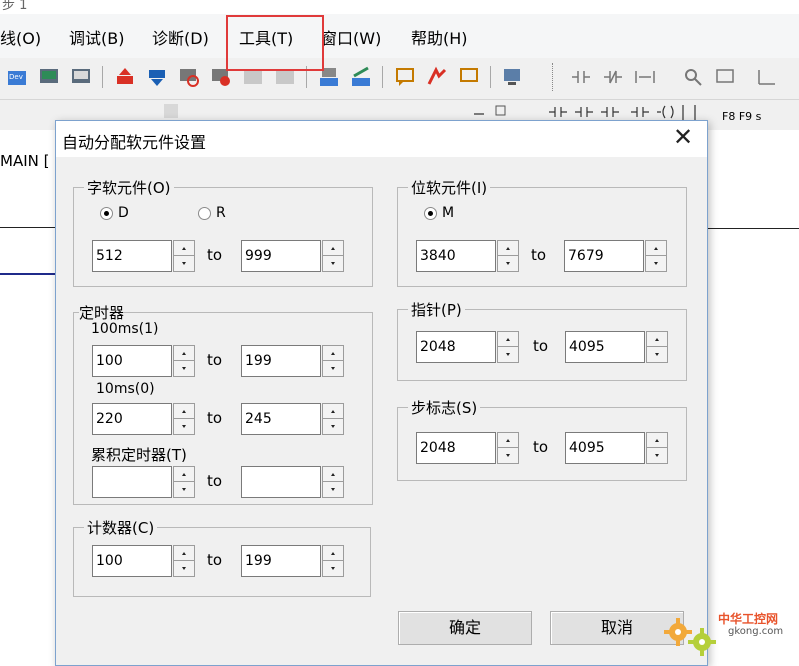  Describe the element at coordinates (204, 213) in the screenshot. I see `radio-r-indicator` at that location.